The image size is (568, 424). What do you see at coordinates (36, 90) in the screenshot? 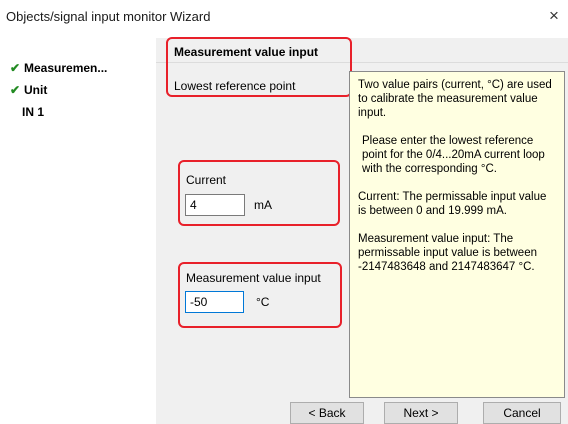
I see `sidebar-item-label: Unit` at bounding box center [36, 90].